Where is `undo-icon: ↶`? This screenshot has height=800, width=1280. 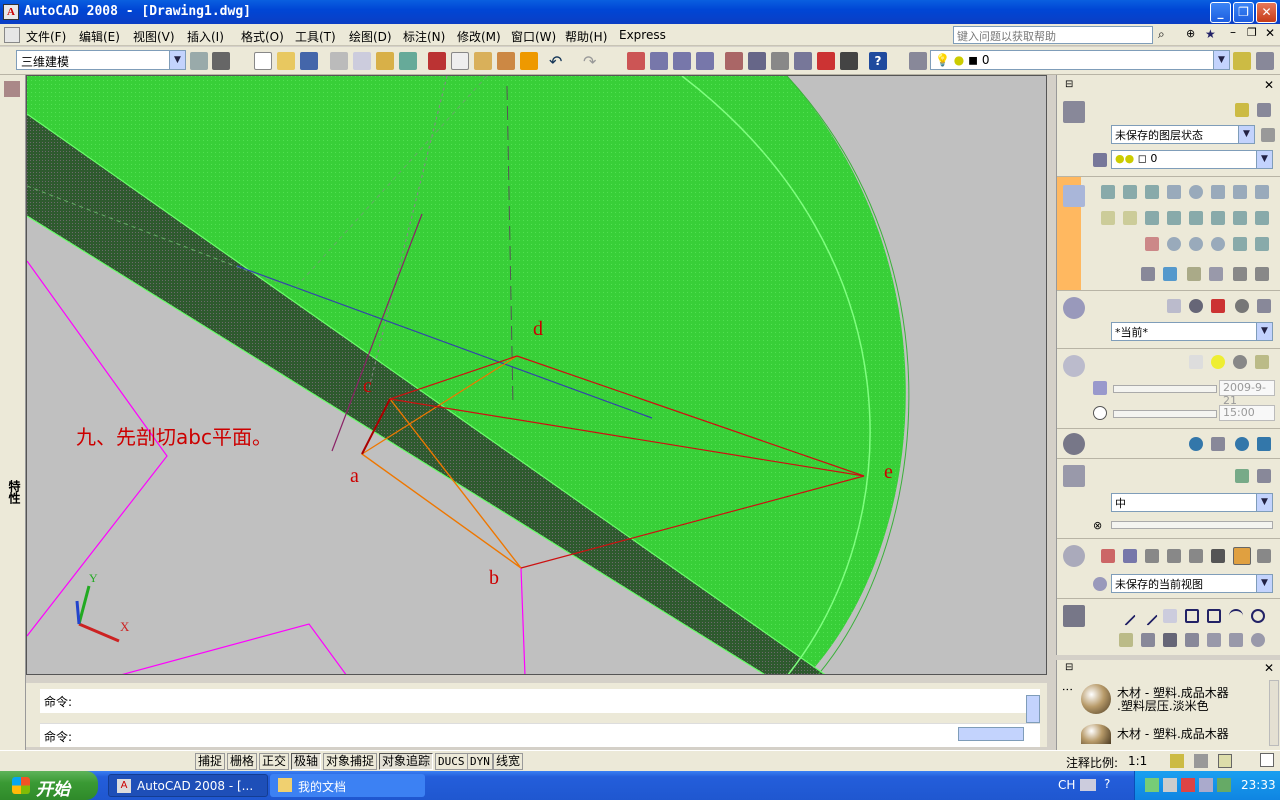 undo-icon: ↶ is located at coordinates (558, 61).